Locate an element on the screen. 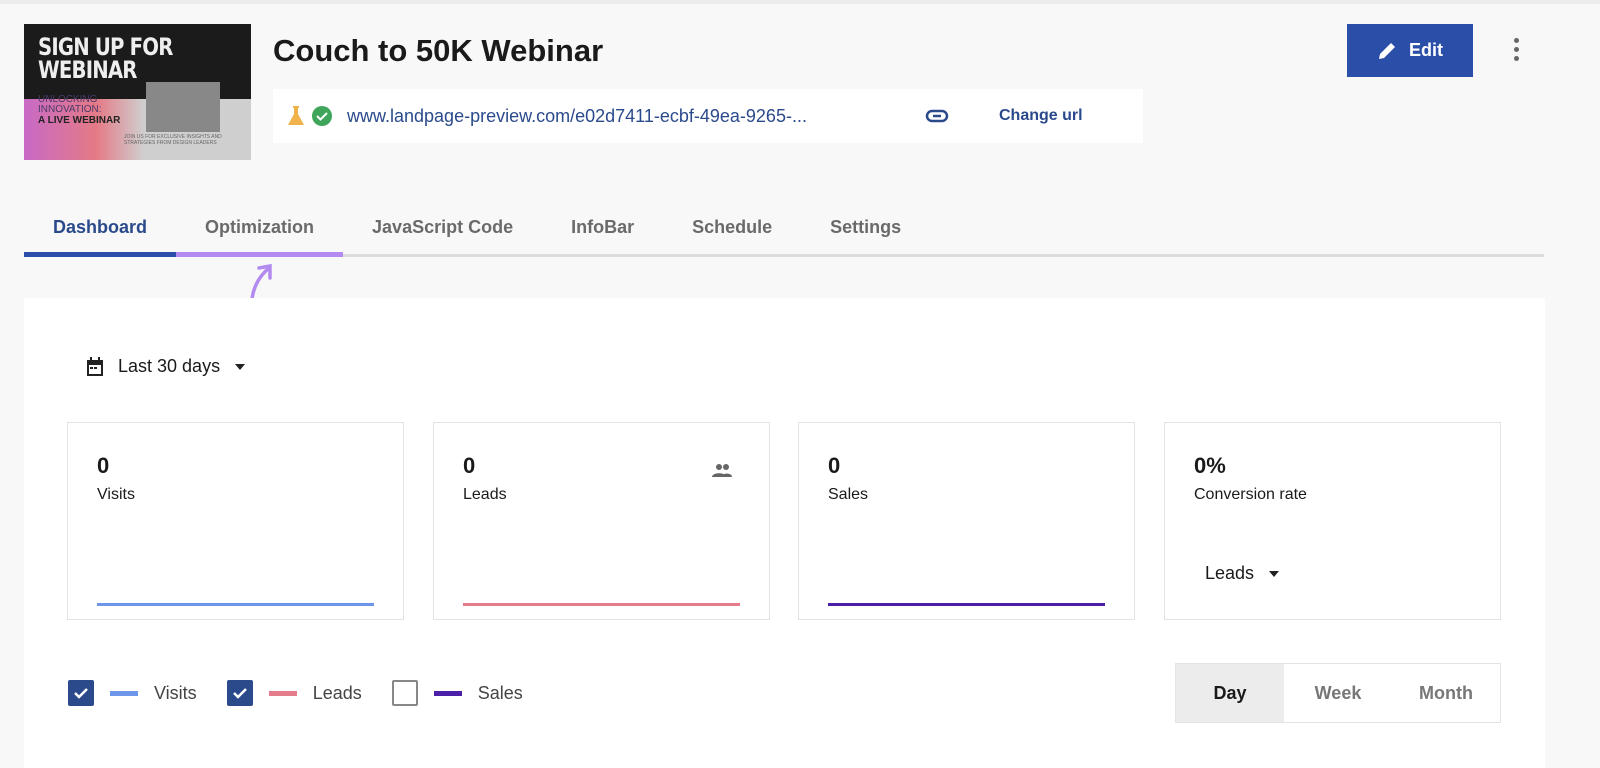 The width and height of the screenshot is (1600, 768). pencil-icon is located at coordinates (1387, 50).